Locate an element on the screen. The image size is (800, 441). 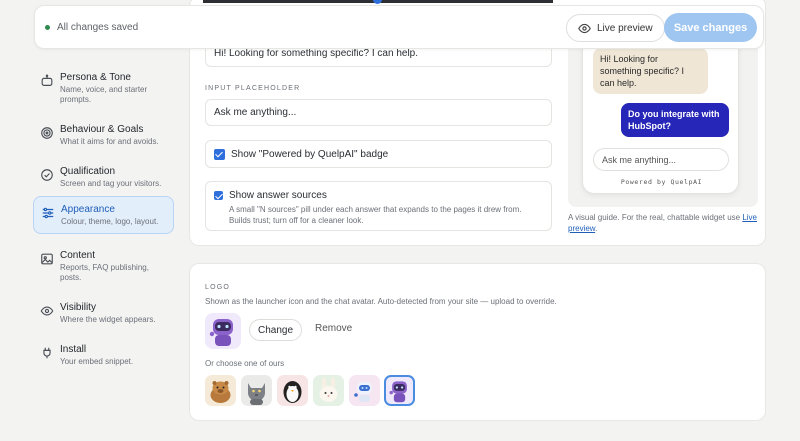
current-logo-avatar is located at coordinates (223, 331).